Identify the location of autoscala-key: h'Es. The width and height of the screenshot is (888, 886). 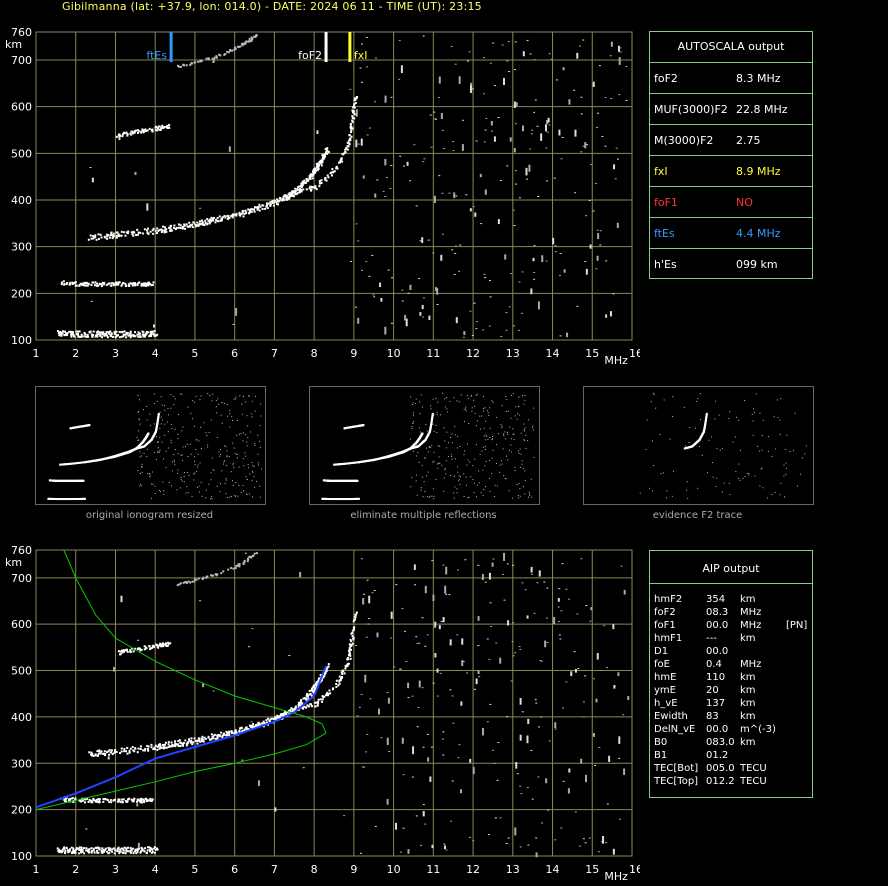
(665, 264).